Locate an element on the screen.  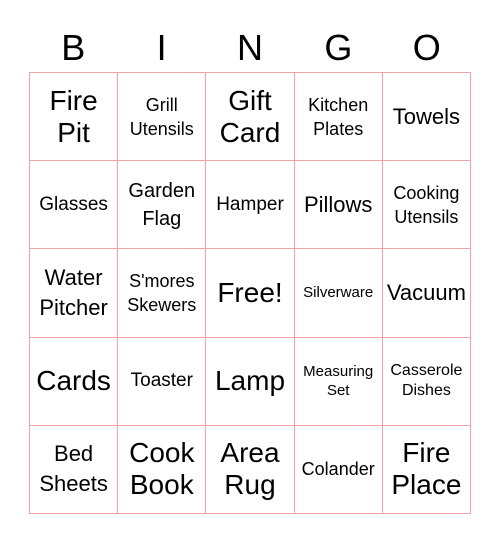
free-space-cell: Free! is located at coordinates (250, 293).